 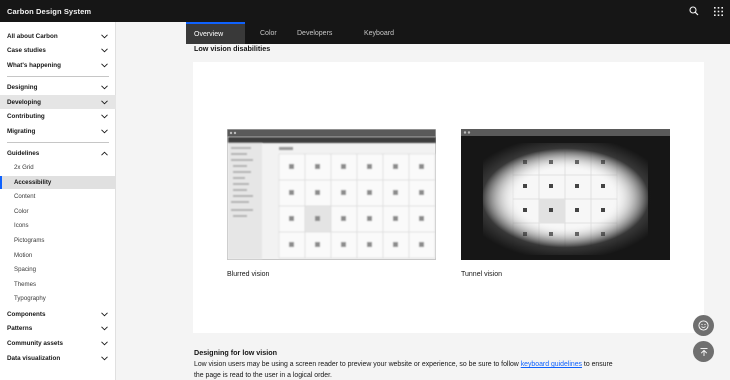 What do you see at coordinates (58, 255) in the screenshot?
I see `sidebar-item-motion: Motion` at bounding box center [58, 255].